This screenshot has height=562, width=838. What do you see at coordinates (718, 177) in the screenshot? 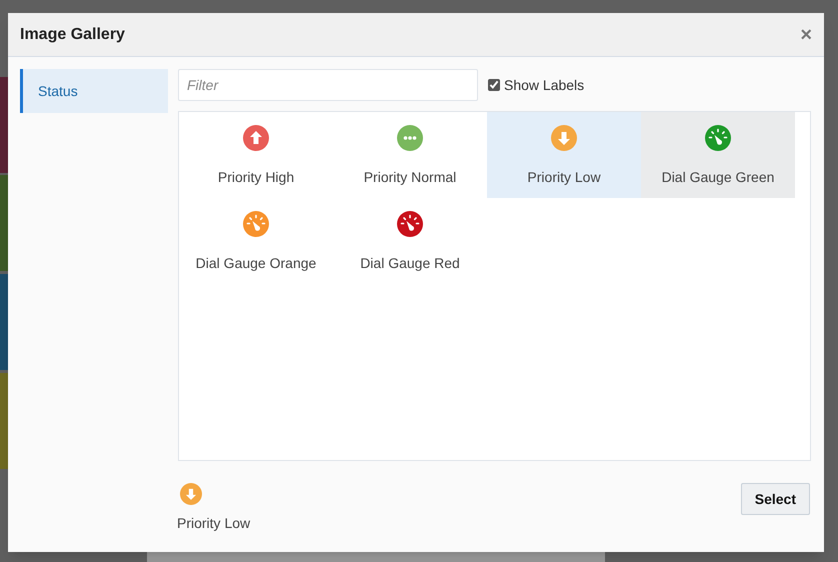
I see `image-label: Dial Gauge Green` at bounding box center [718, 177].